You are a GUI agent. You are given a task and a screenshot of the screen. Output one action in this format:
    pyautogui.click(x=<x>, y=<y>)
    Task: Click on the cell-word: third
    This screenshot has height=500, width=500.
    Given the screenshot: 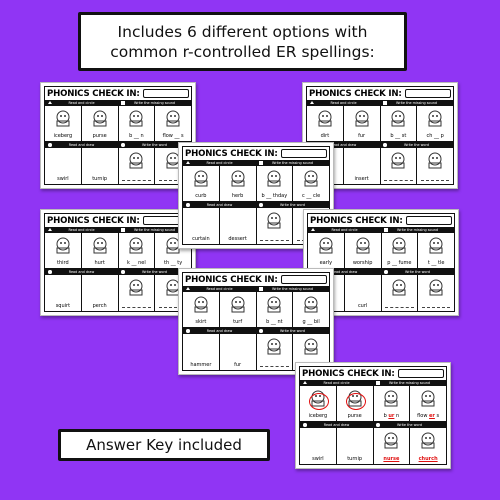 What is the action you would take?
    pyautogui.click(x=63, y=263)
    